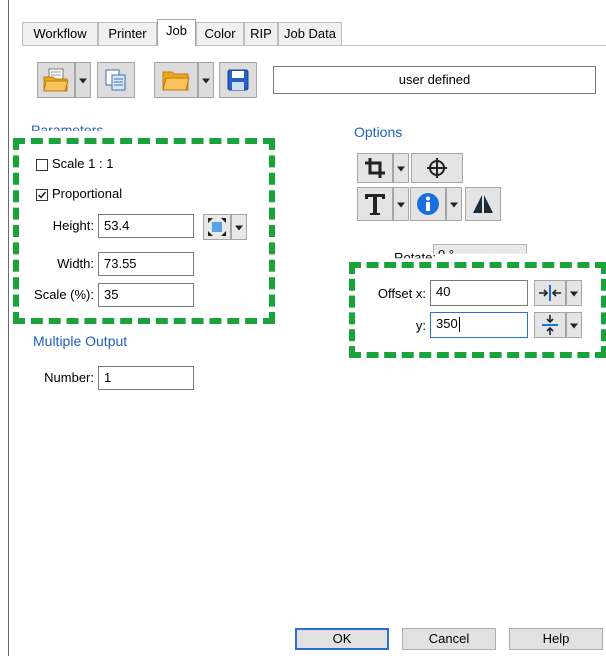 This screenshot has width=606, height=656. What do you see at coordinates (80, 341) in the screenshot?
I see `multiple-output-heading: Multiple Output` at bounding box center [80, 341].